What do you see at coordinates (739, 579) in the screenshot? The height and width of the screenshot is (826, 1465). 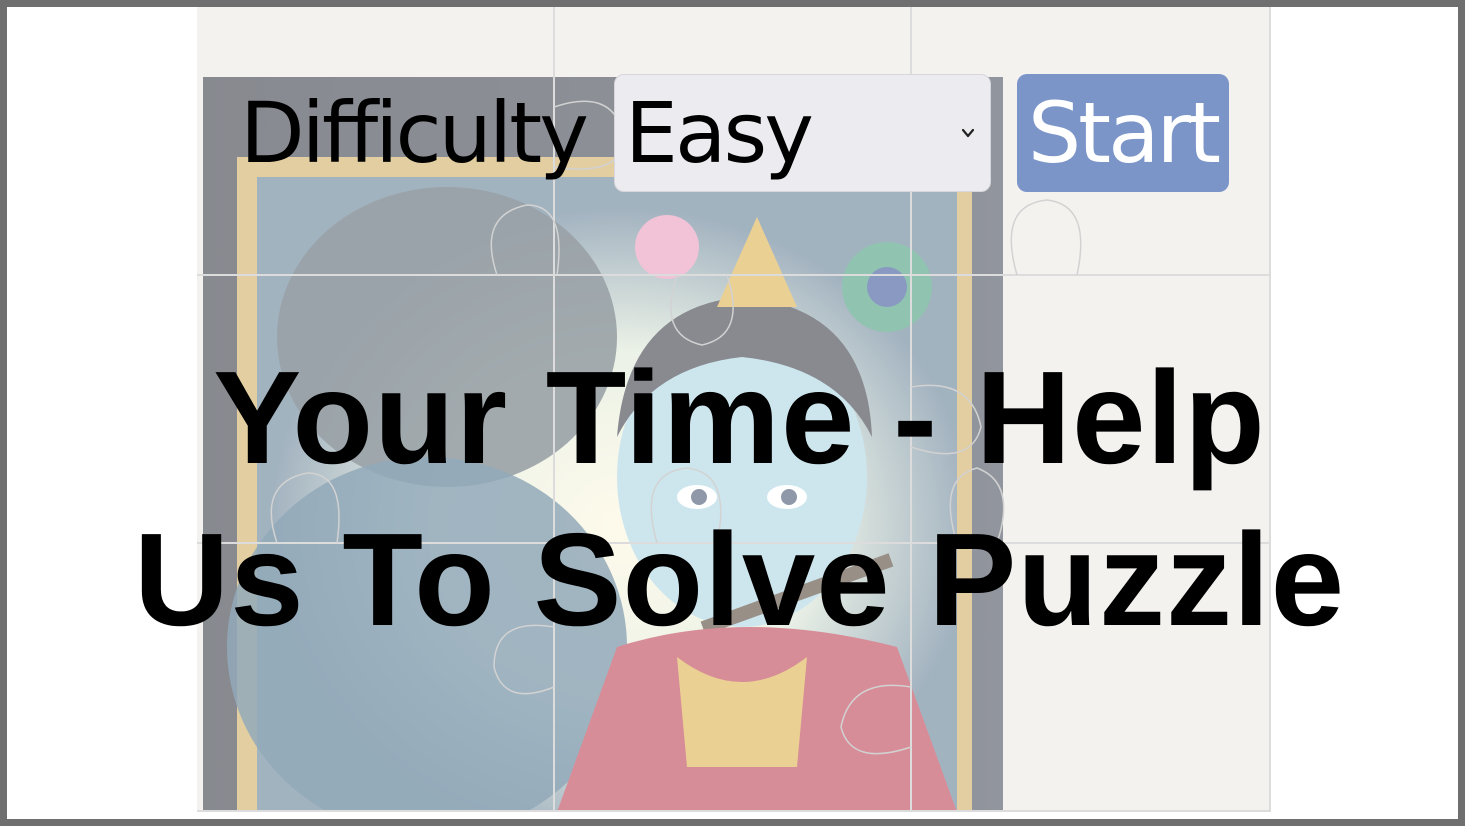 I see `status-message-line-2: Us To Solve Puzzle` at bounding box center [739, 579].